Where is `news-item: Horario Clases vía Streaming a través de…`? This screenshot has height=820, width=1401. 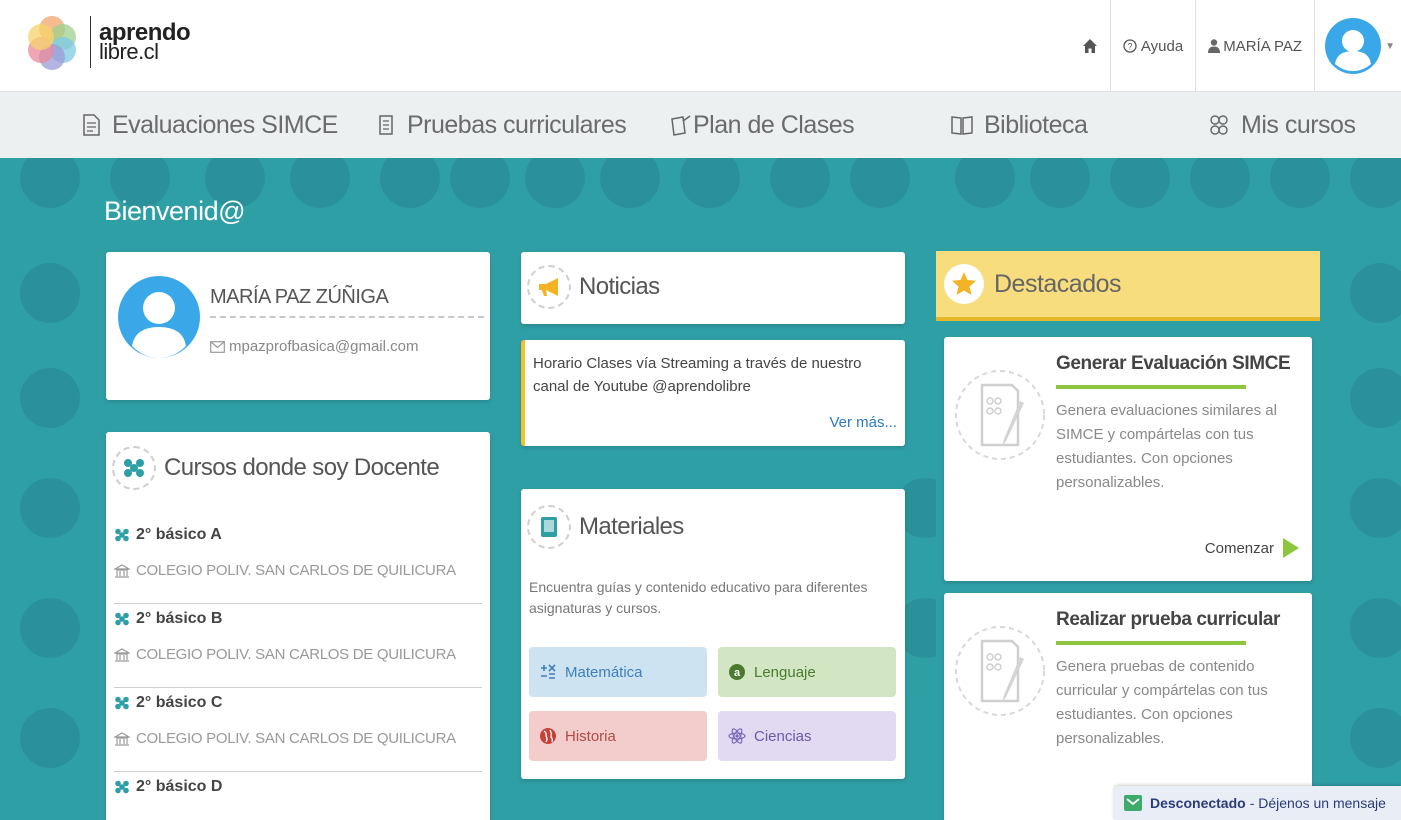
news-item: Horario Clases vía Streaming a través de… is located at coordinates (713, 393).